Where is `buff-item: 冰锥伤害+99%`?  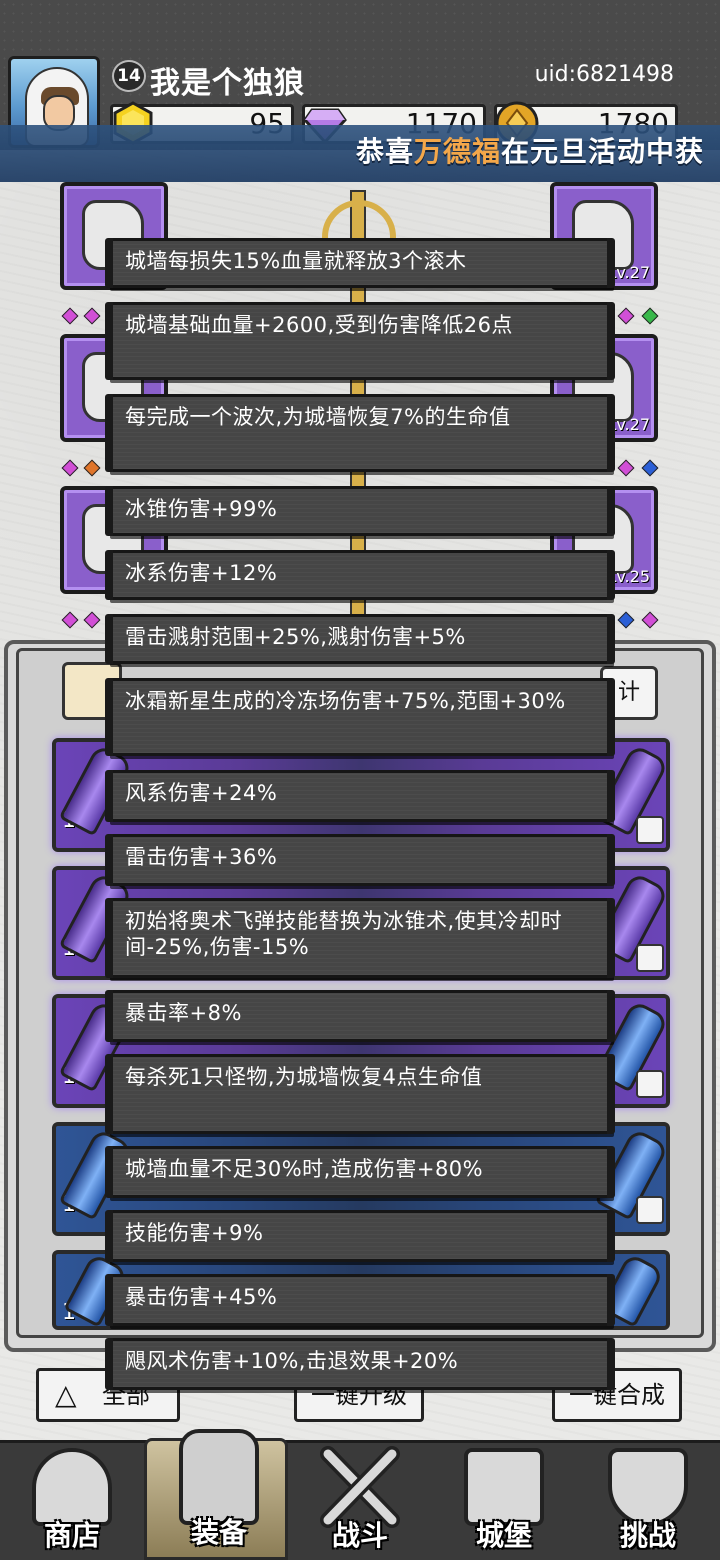 buff-item: 冰锥伤害+99% is located at coordinates (360, 511).